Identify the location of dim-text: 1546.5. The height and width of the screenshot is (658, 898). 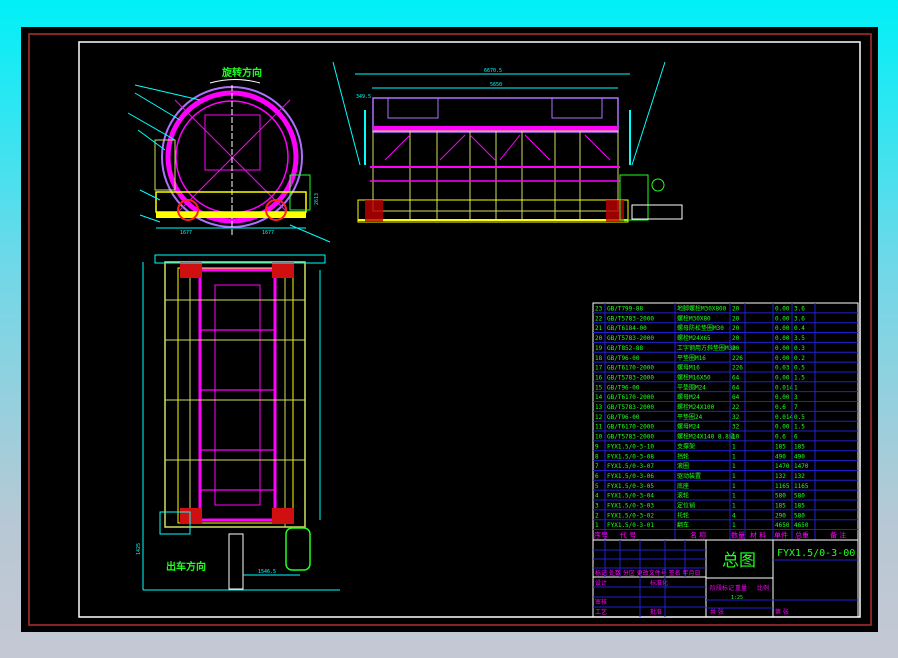
(267, 572).